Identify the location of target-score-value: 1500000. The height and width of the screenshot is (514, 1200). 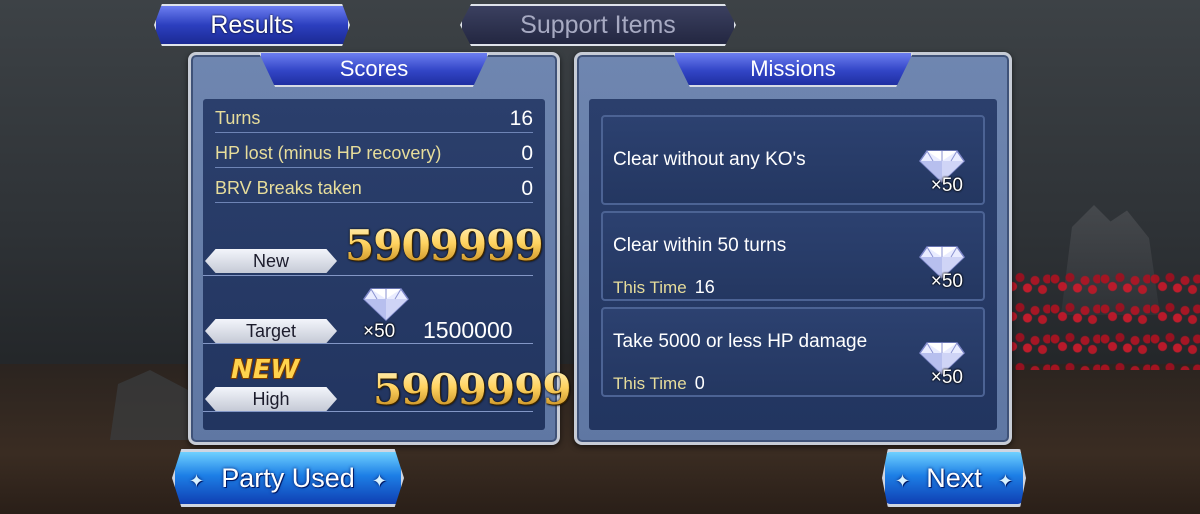
(468, 330).